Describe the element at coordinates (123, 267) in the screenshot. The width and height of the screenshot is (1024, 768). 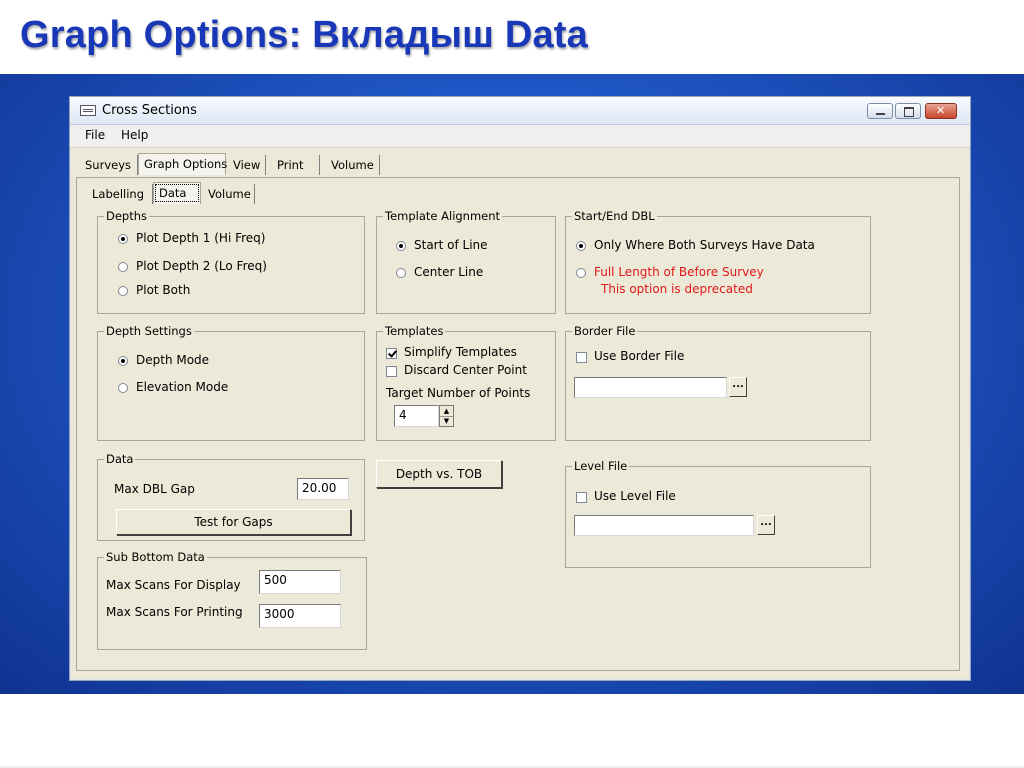
I see `plot-depth-2-radio` at that location.